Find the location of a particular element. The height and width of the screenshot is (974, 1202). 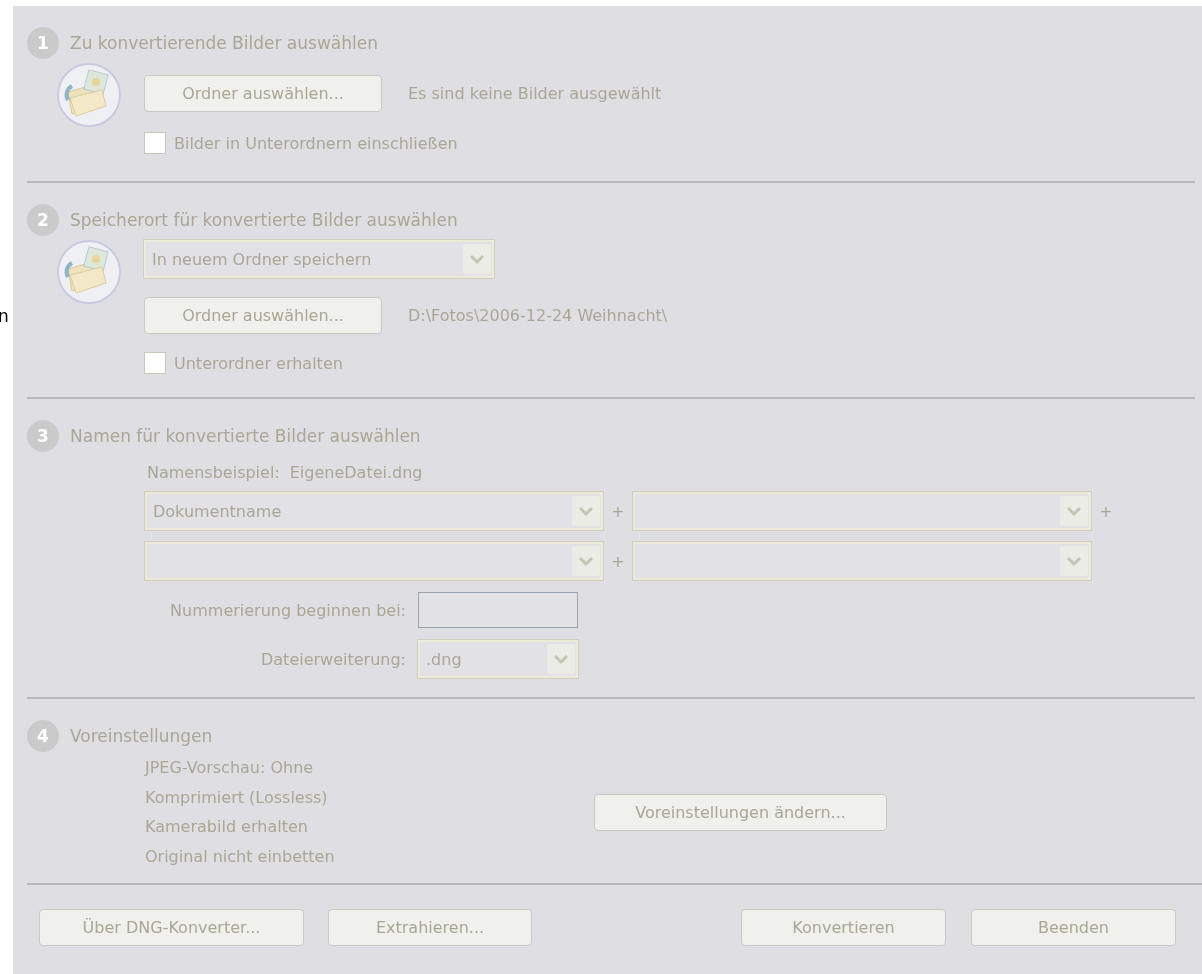

preference-line: JPEG-Vorschau: Ohne is located at coordinates (230, 768).